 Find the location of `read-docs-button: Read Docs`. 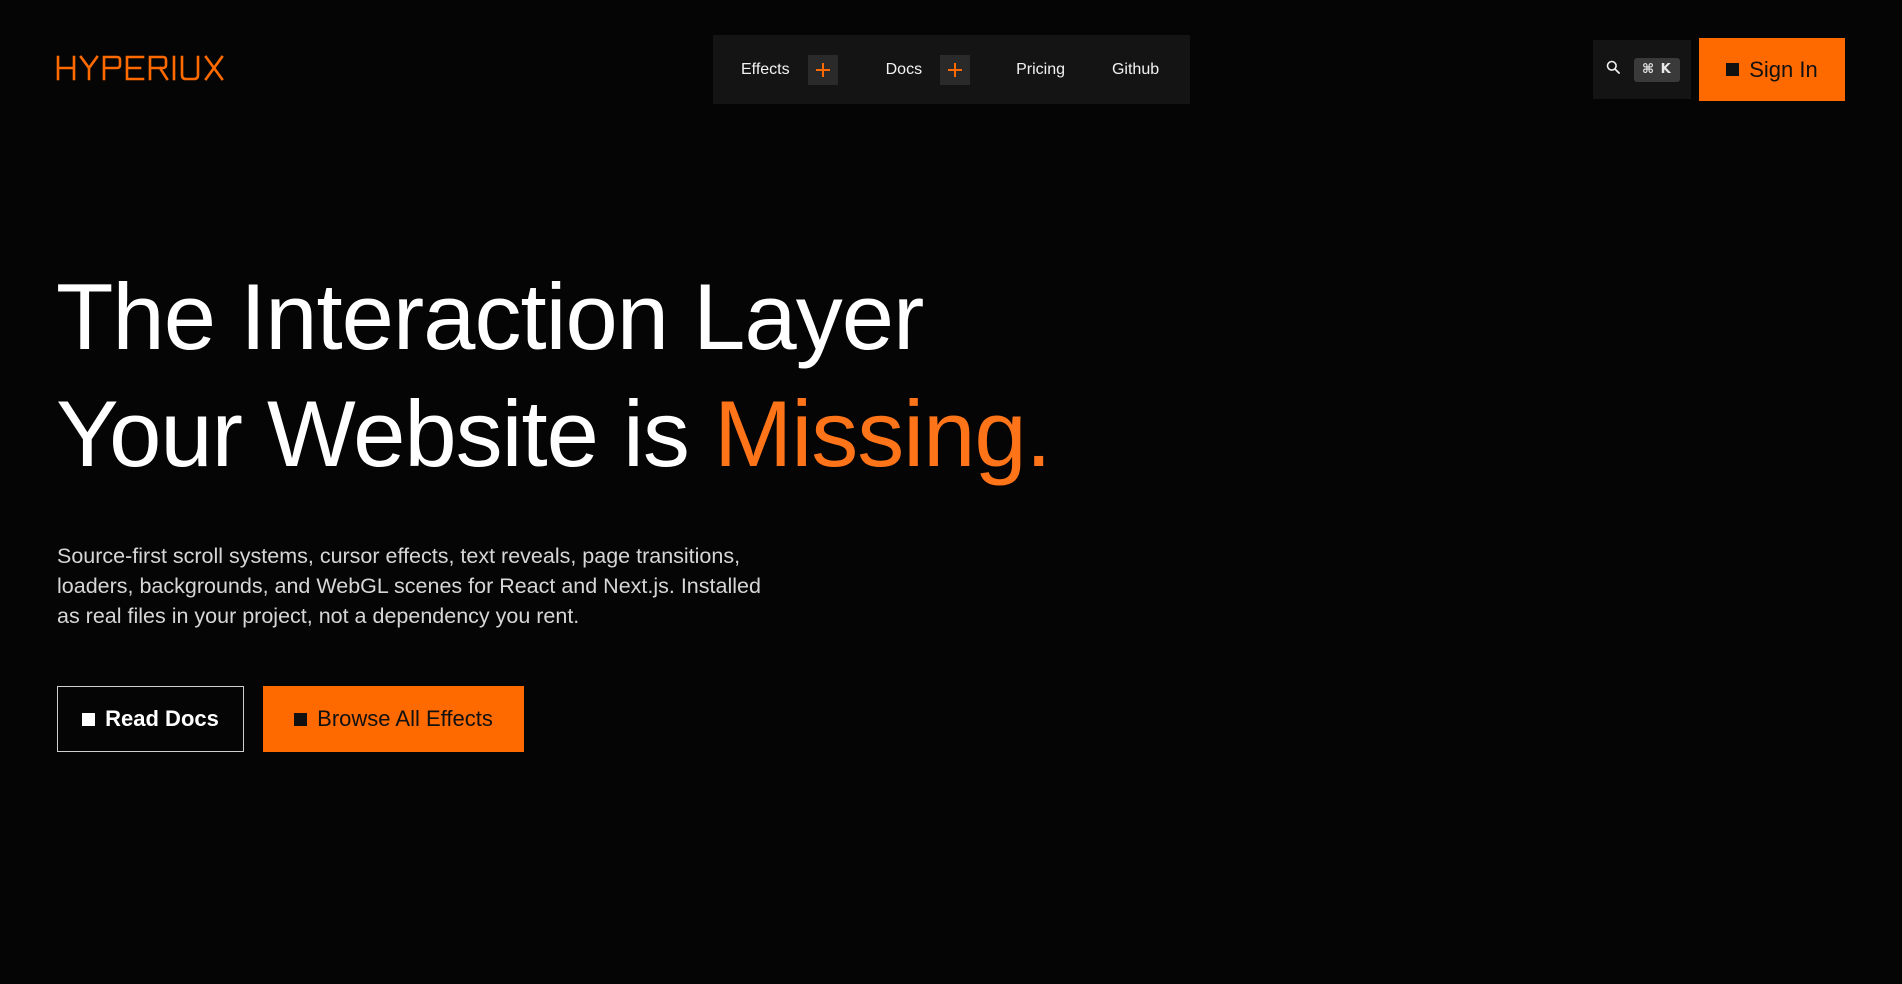

read-docs-button: Read Docs is located at coordinates (150, 719).